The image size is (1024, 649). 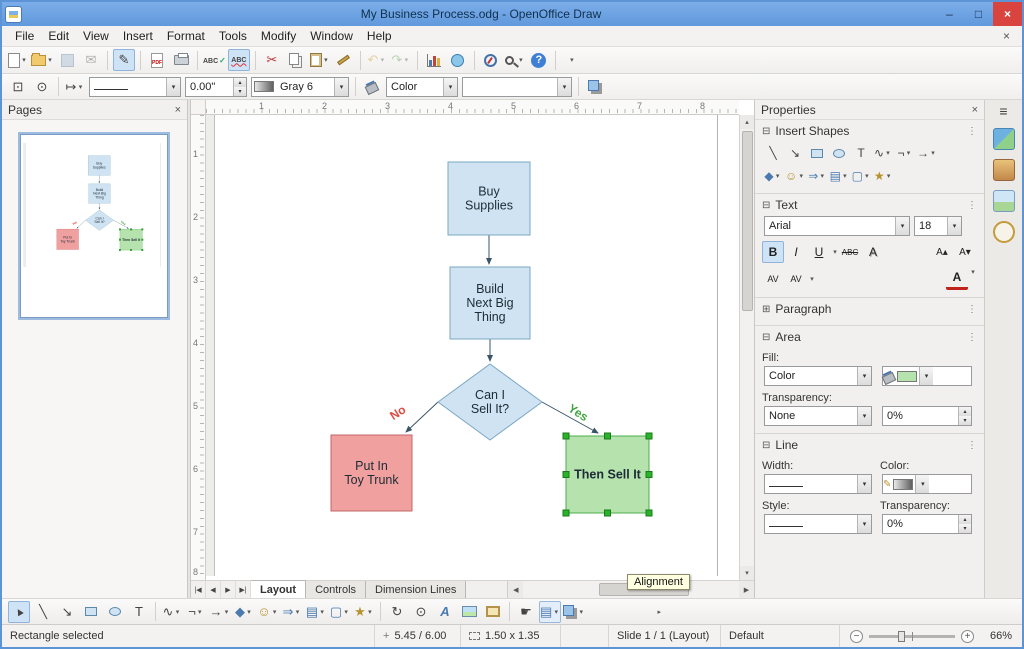 I want to click on maximize-button: □, so click(x=978, y=14).